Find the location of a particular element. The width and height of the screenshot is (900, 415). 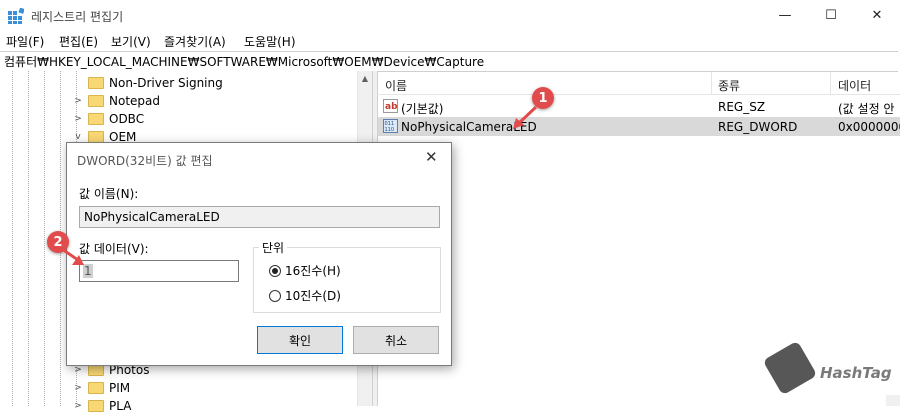

tree-item: > PIM is located at coordinates (110, 388).